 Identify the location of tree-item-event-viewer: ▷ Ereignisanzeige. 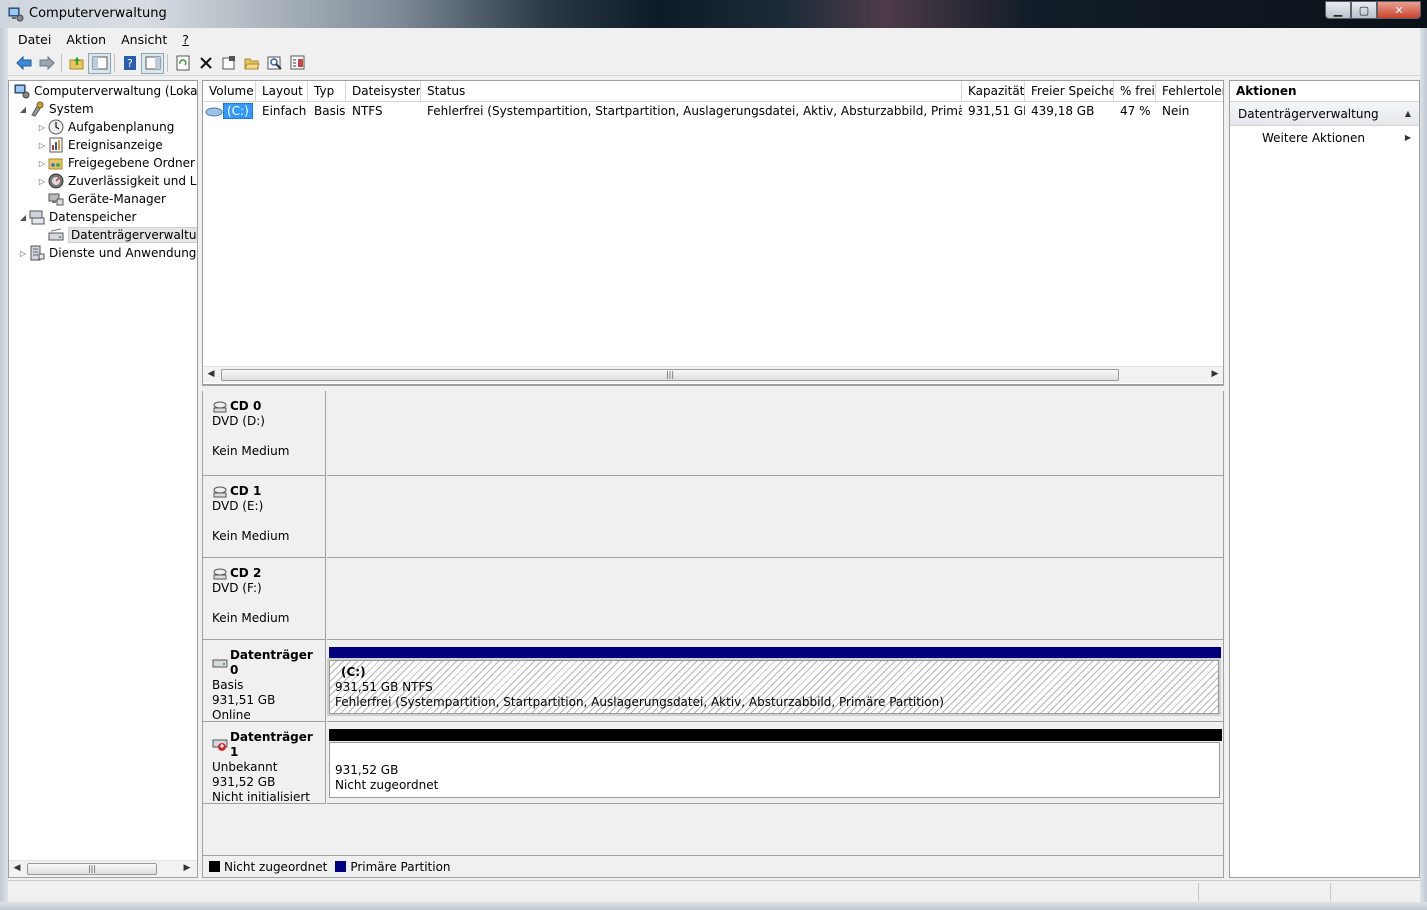
(99, 145).